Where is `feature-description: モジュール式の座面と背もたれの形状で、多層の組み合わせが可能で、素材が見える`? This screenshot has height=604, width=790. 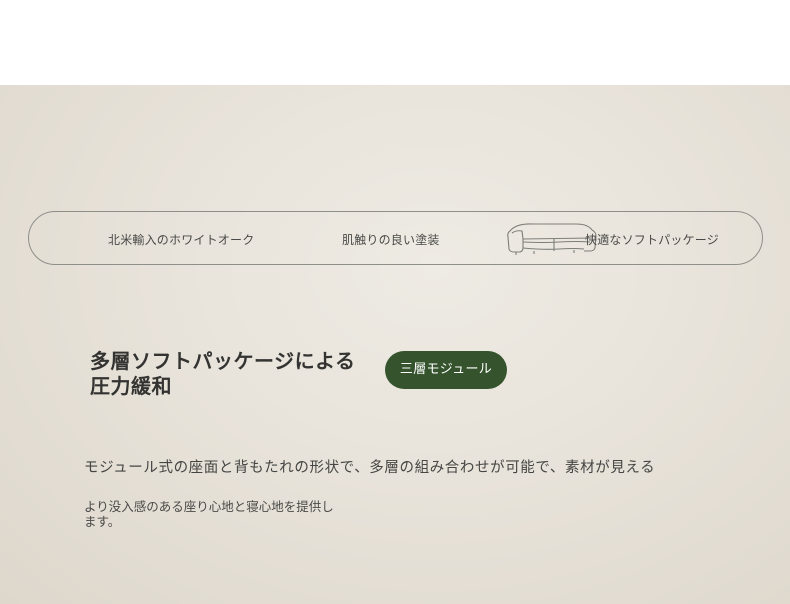
feature-description: モジュール式の座面と背もたれの形状で、多層の組み合わせが可能で、素材が見える is located at coordinates (370, 468).